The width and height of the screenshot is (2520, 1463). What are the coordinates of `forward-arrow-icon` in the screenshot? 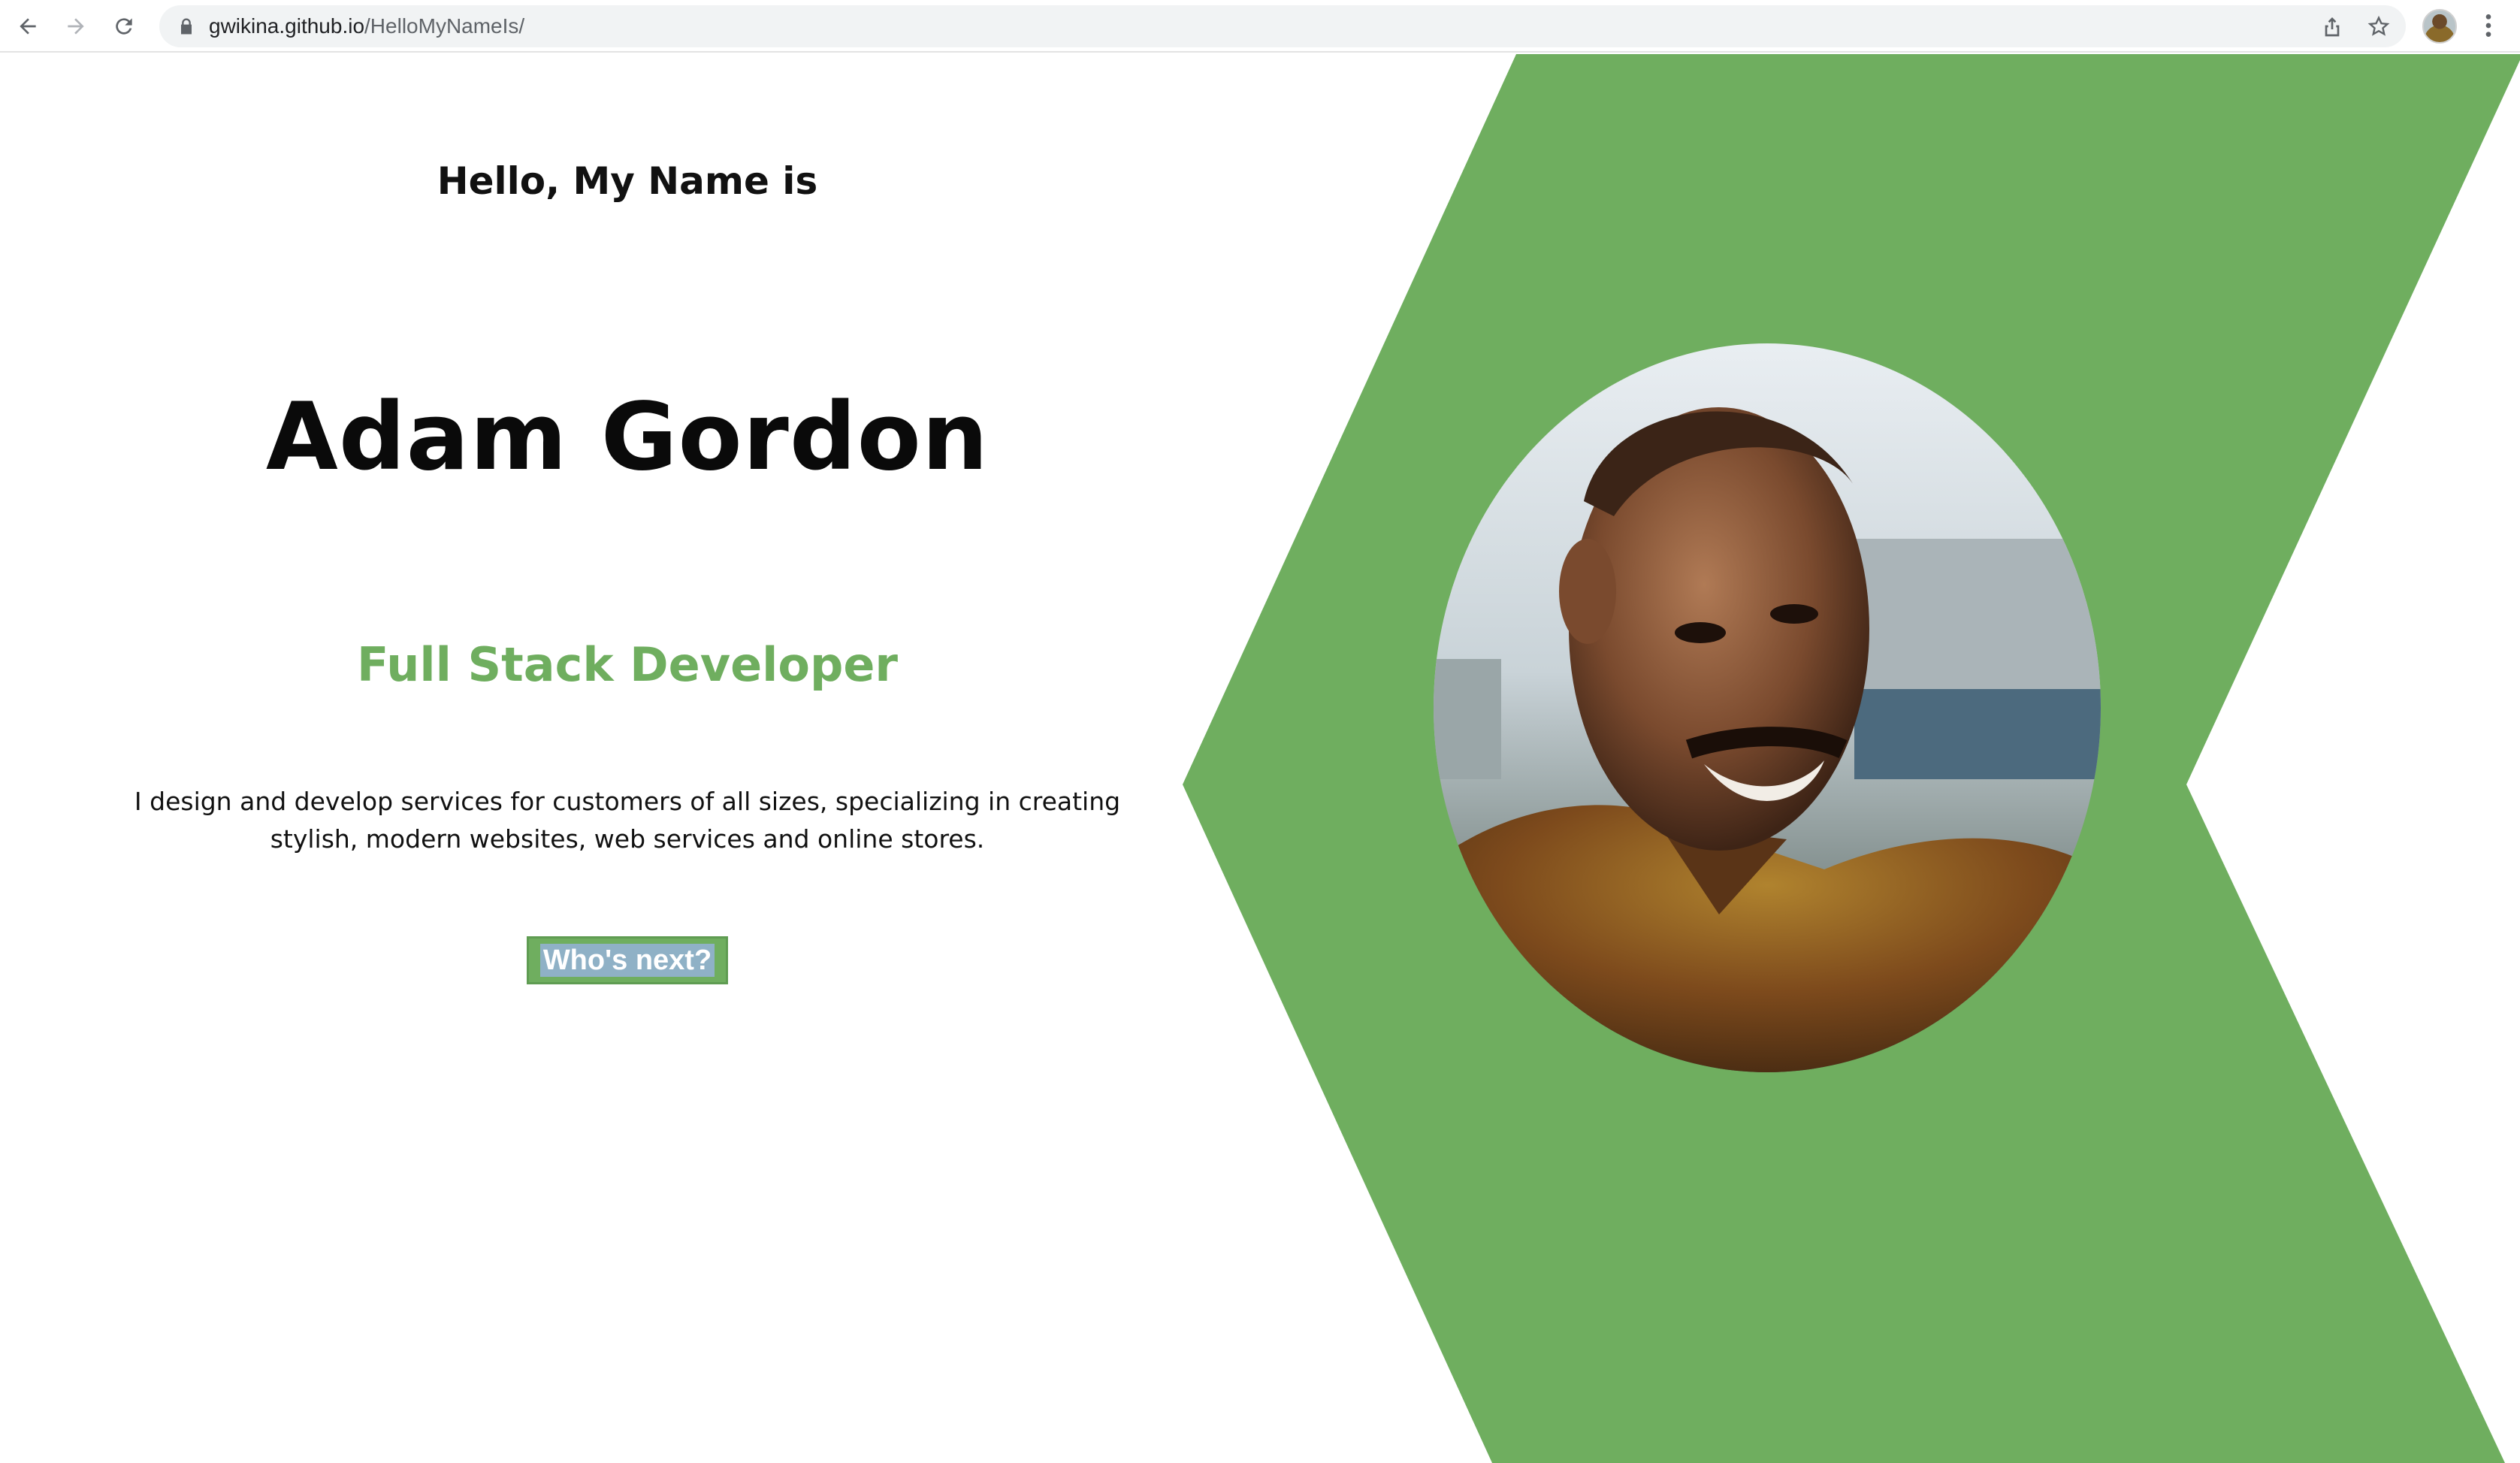 It's located at (76, 26).